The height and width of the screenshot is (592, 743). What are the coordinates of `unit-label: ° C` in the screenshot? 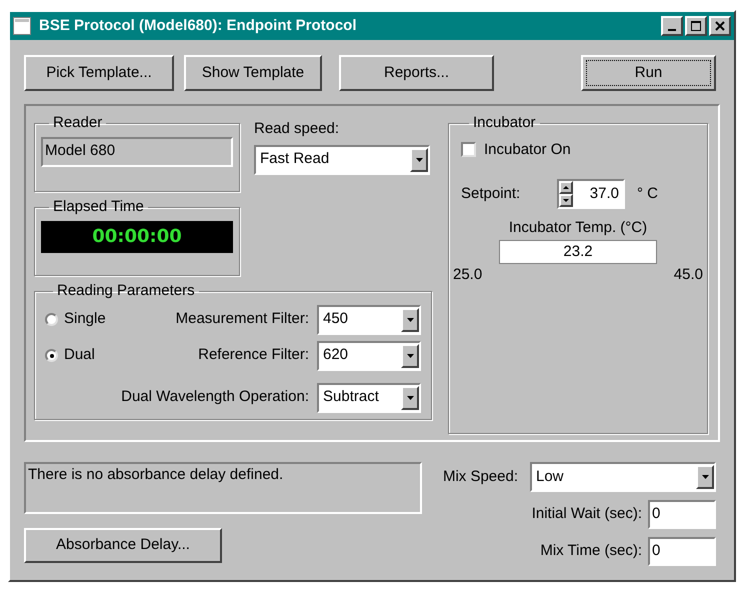 It's located at (647, 194).